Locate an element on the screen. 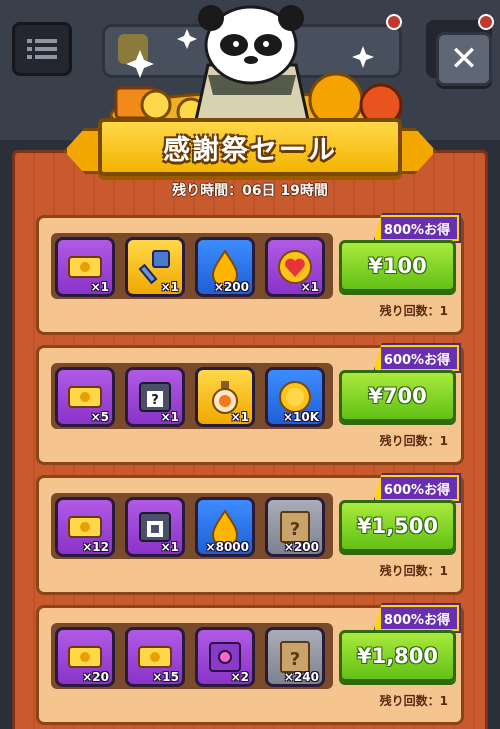 This screenshot has height=729, width=500. offer-items: ×20 ×15 ×2 ? ×240 is located at coordinates (192, 656).